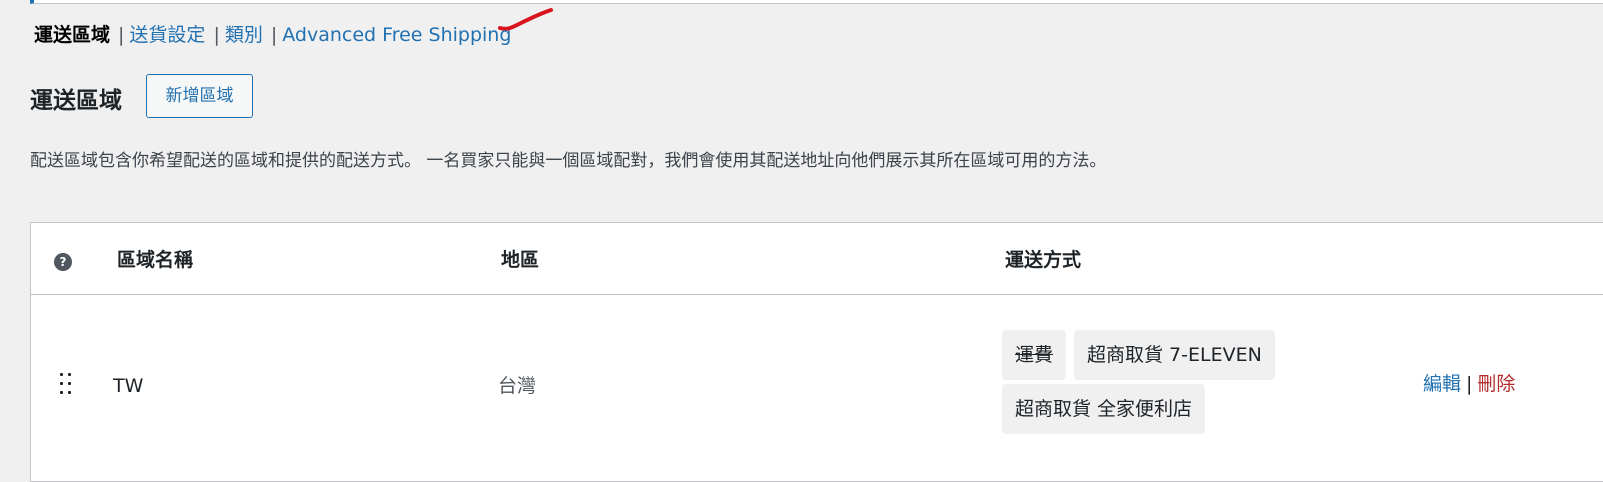 This screenshot has width=1603, height=482. I want to click on drag-handle-icon, so click(66, 385).